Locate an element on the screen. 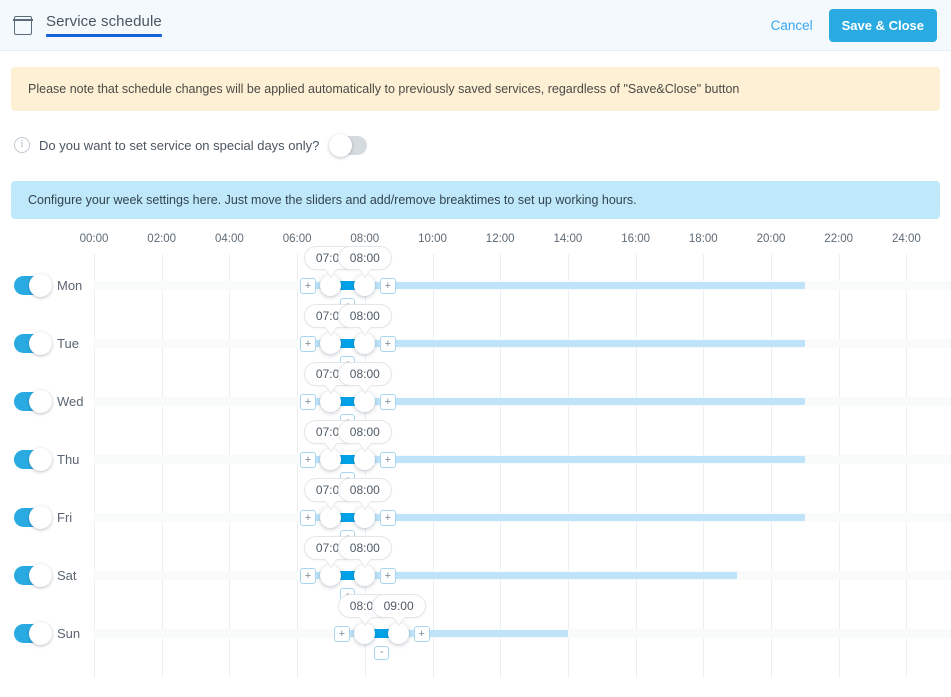 The width and height of the screenshot is (951, 697). day-toggle-thu is located at coordinates (33, 459).